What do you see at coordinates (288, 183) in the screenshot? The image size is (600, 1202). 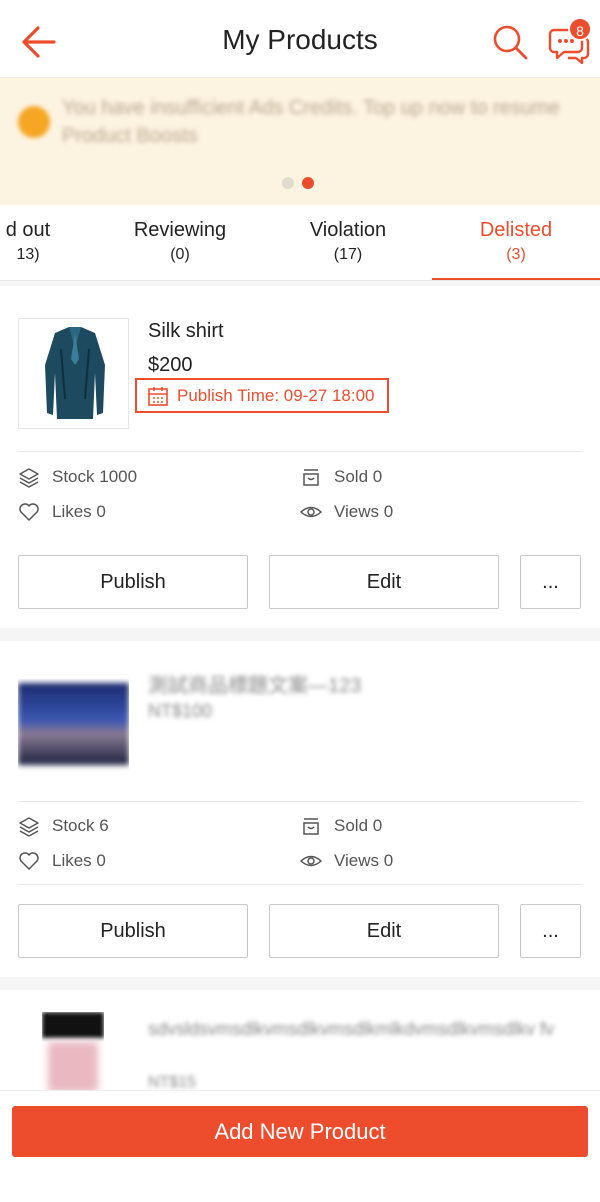 I see `carousel-dot` at bounding box center [288, 183].